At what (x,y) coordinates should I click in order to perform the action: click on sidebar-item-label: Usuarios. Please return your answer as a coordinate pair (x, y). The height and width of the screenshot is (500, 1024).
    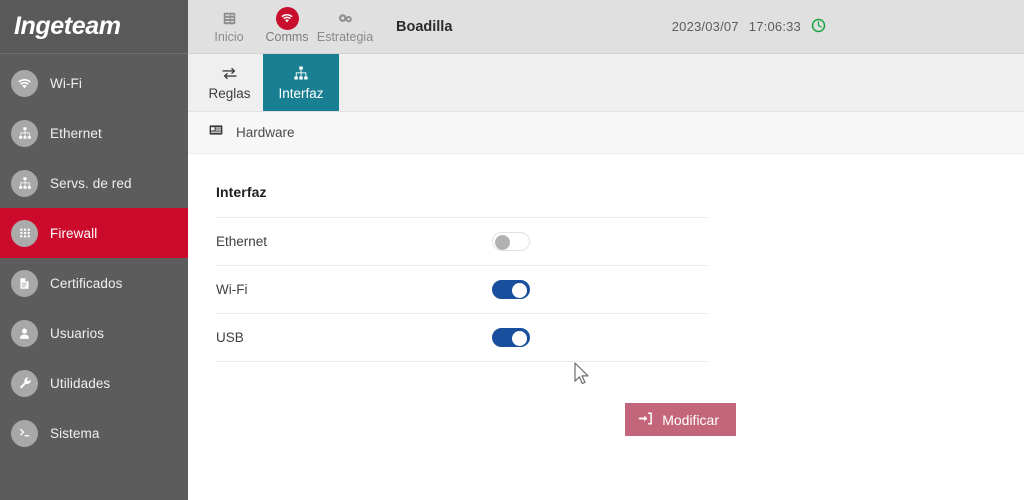
    Looking at the image, I should click on (77, 333).